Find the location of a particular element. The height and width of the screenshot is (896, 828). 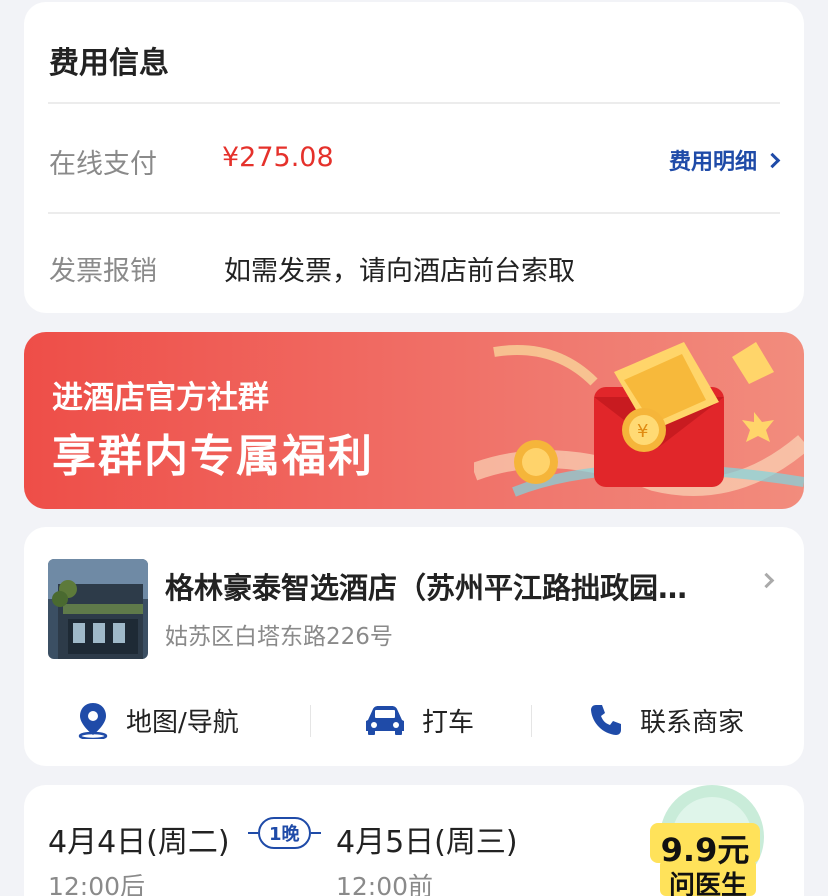

hotel-action-bar: 地图/导航 打车 联系商家 is located at coordinates (414, 720).